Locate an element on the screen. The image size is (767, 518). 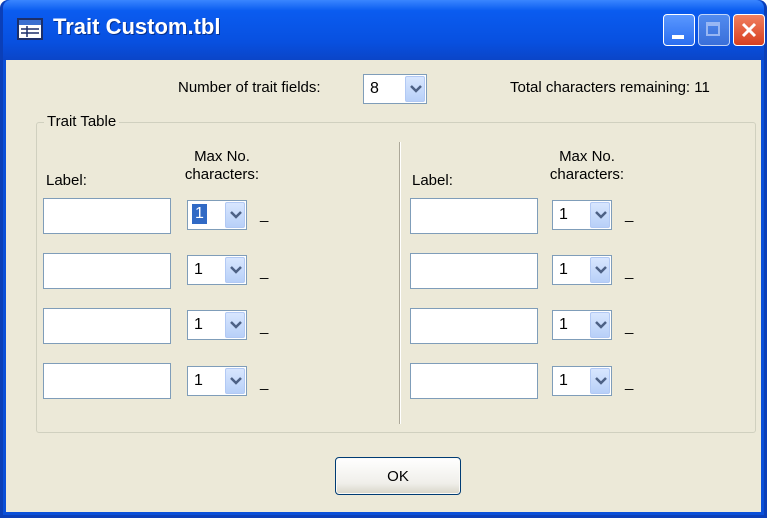
field-preview-4: _ is located at coordinates (264, 382).